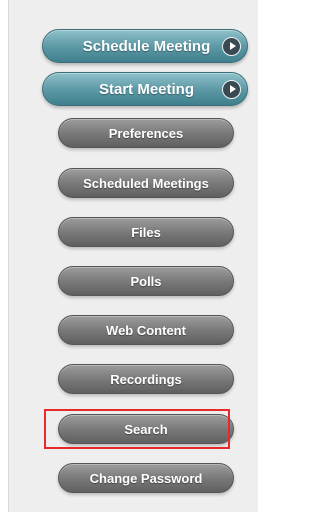  I want to click on schedule-meeting-button: Schedule Meeting, so click(145, 46).